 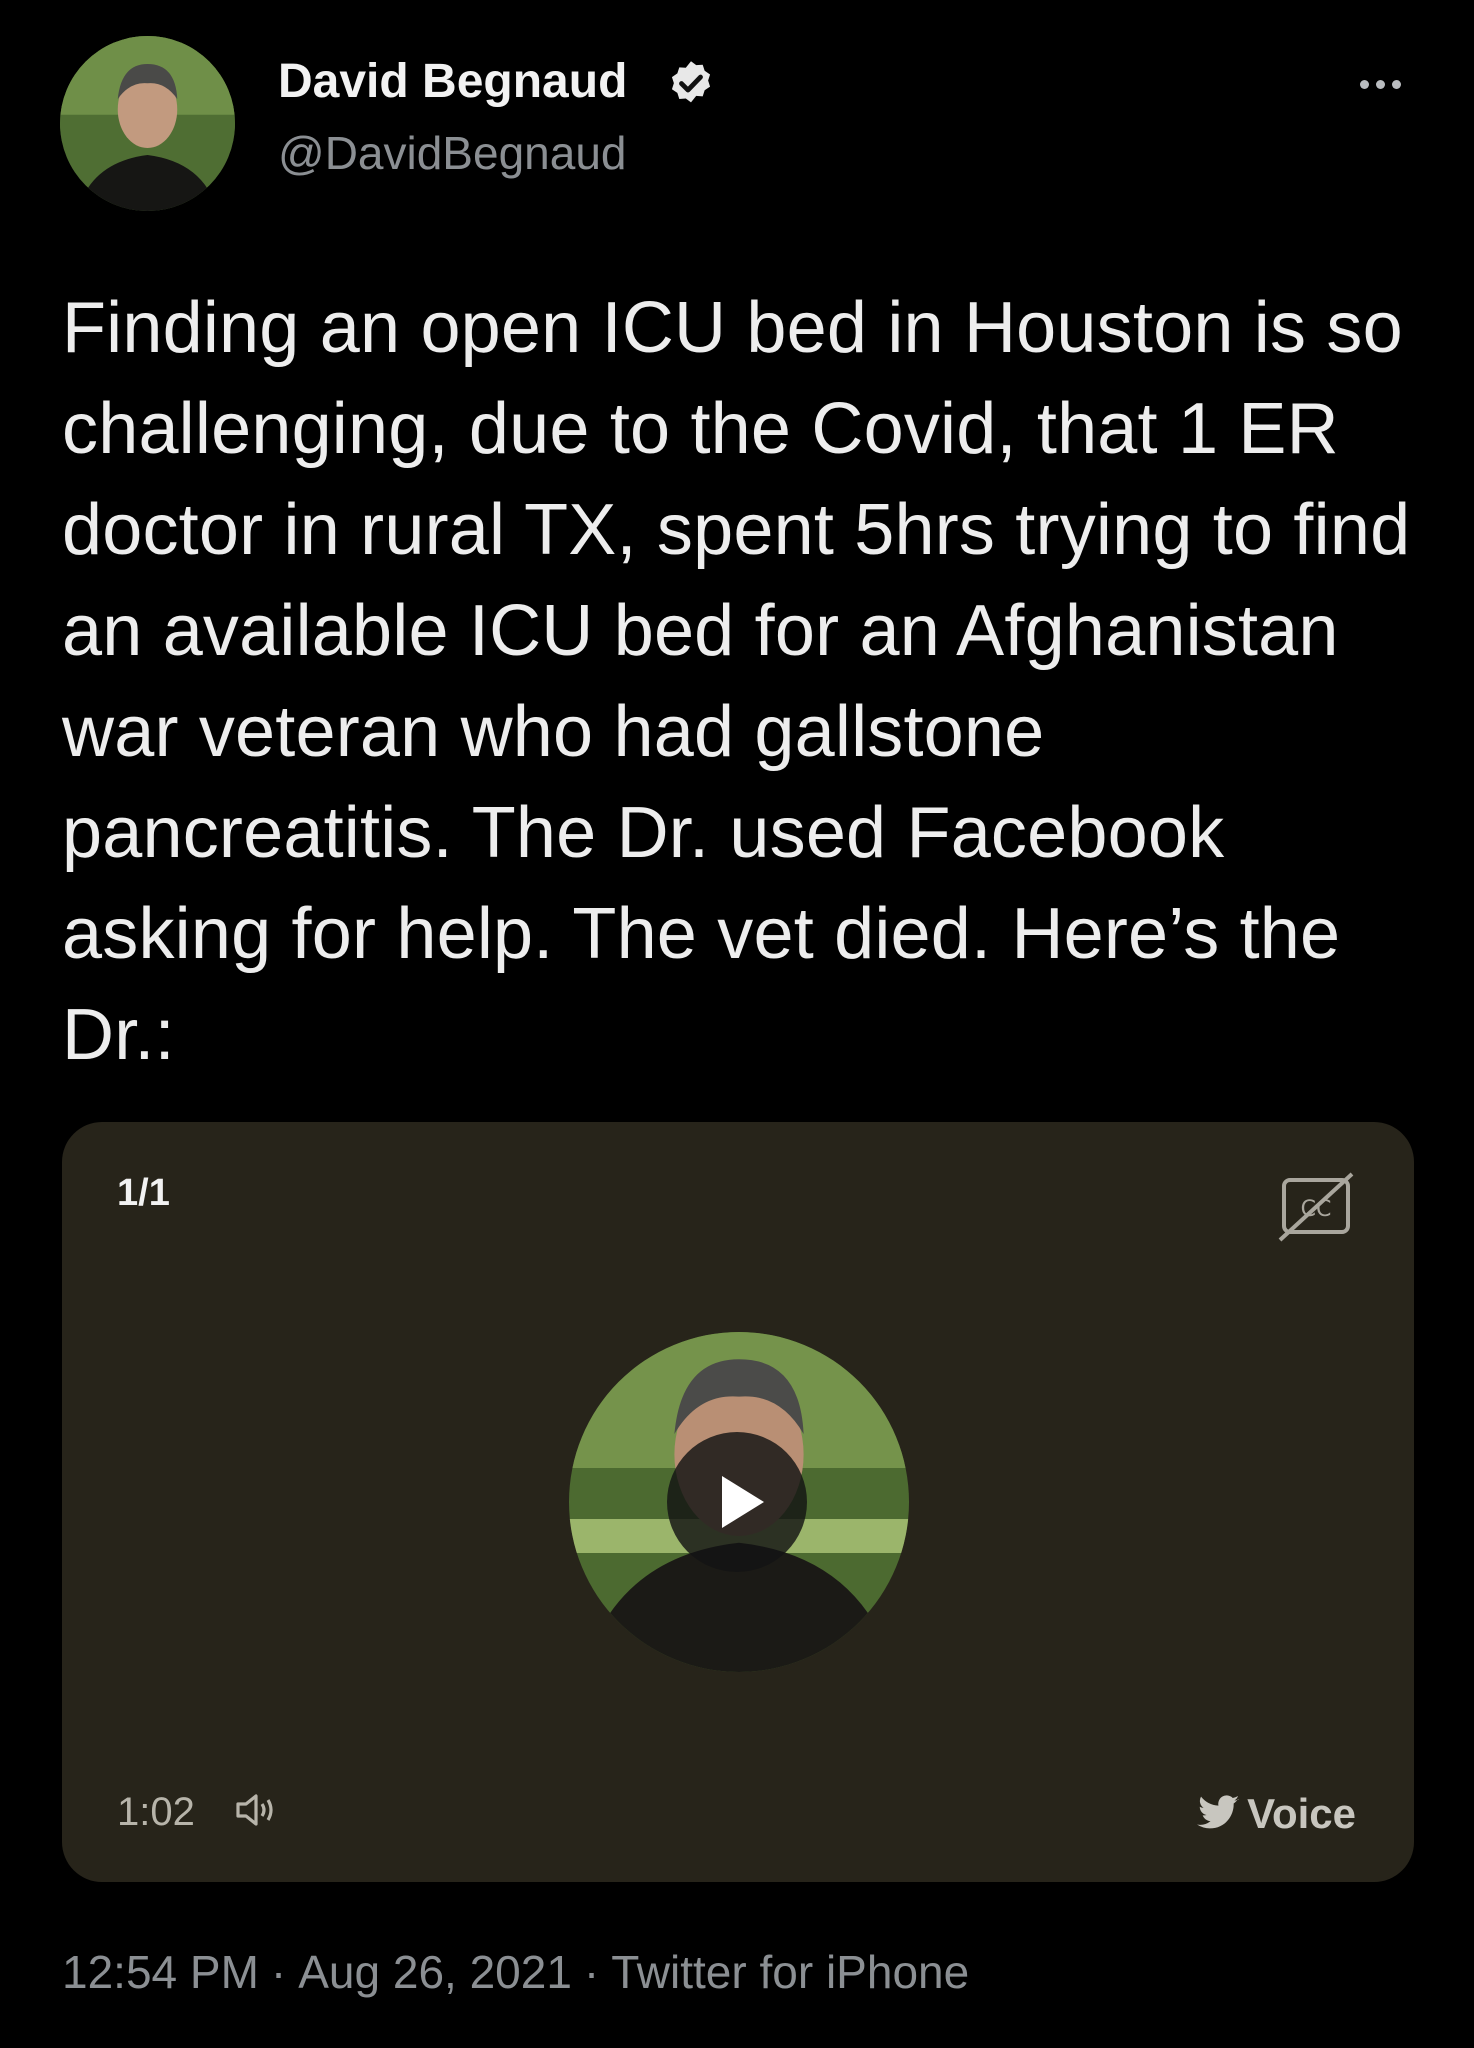 I want to click on play-button, so click(x=737, y=1502).